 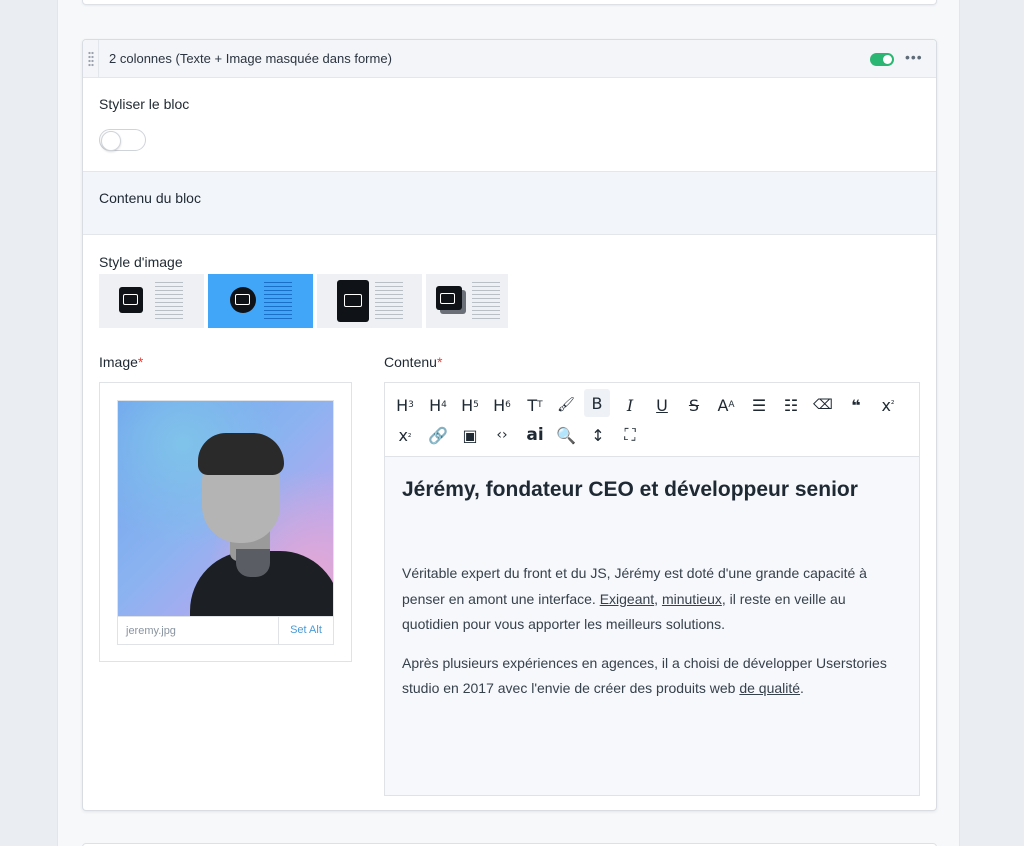 I want to click on block-enabled-toggle, so click(x=882, y=59).